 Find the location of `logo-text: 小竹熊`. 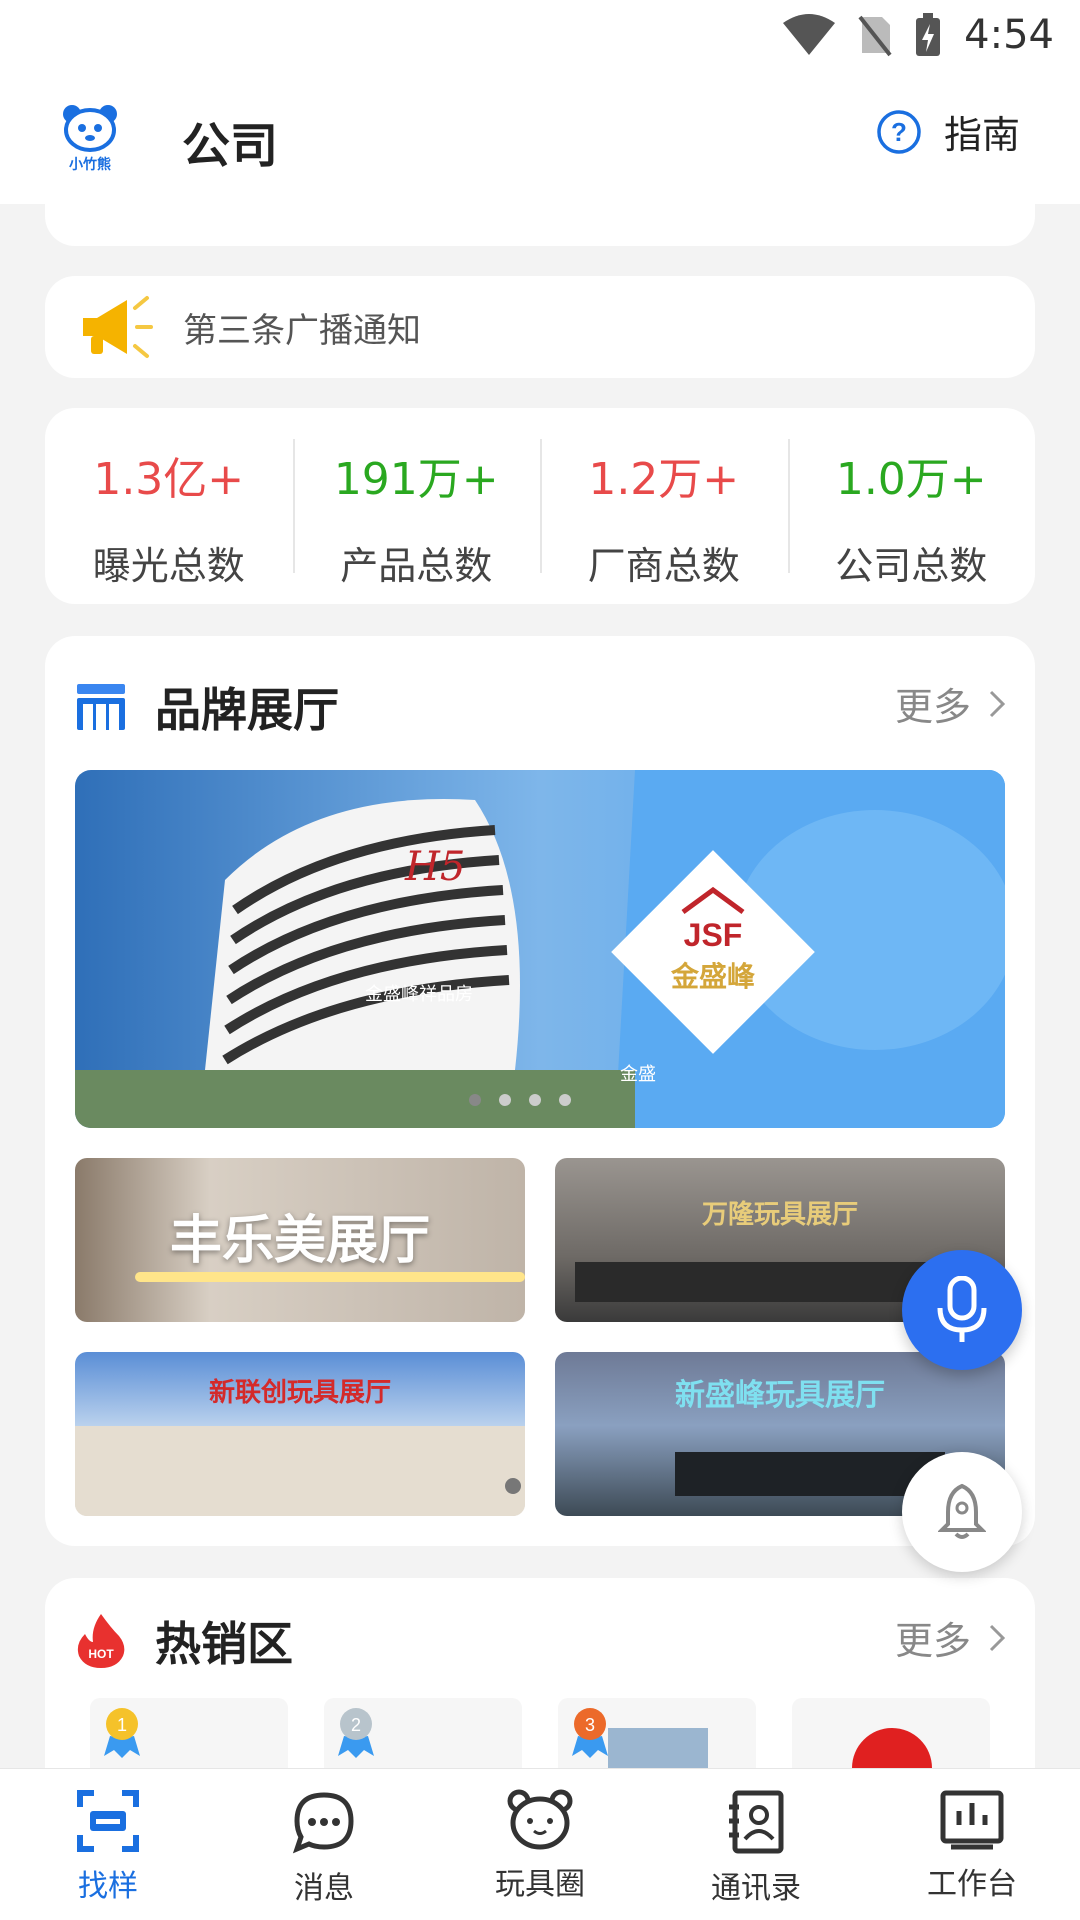

logo-text: 小竹熊 is located at coordinates (90, 165).